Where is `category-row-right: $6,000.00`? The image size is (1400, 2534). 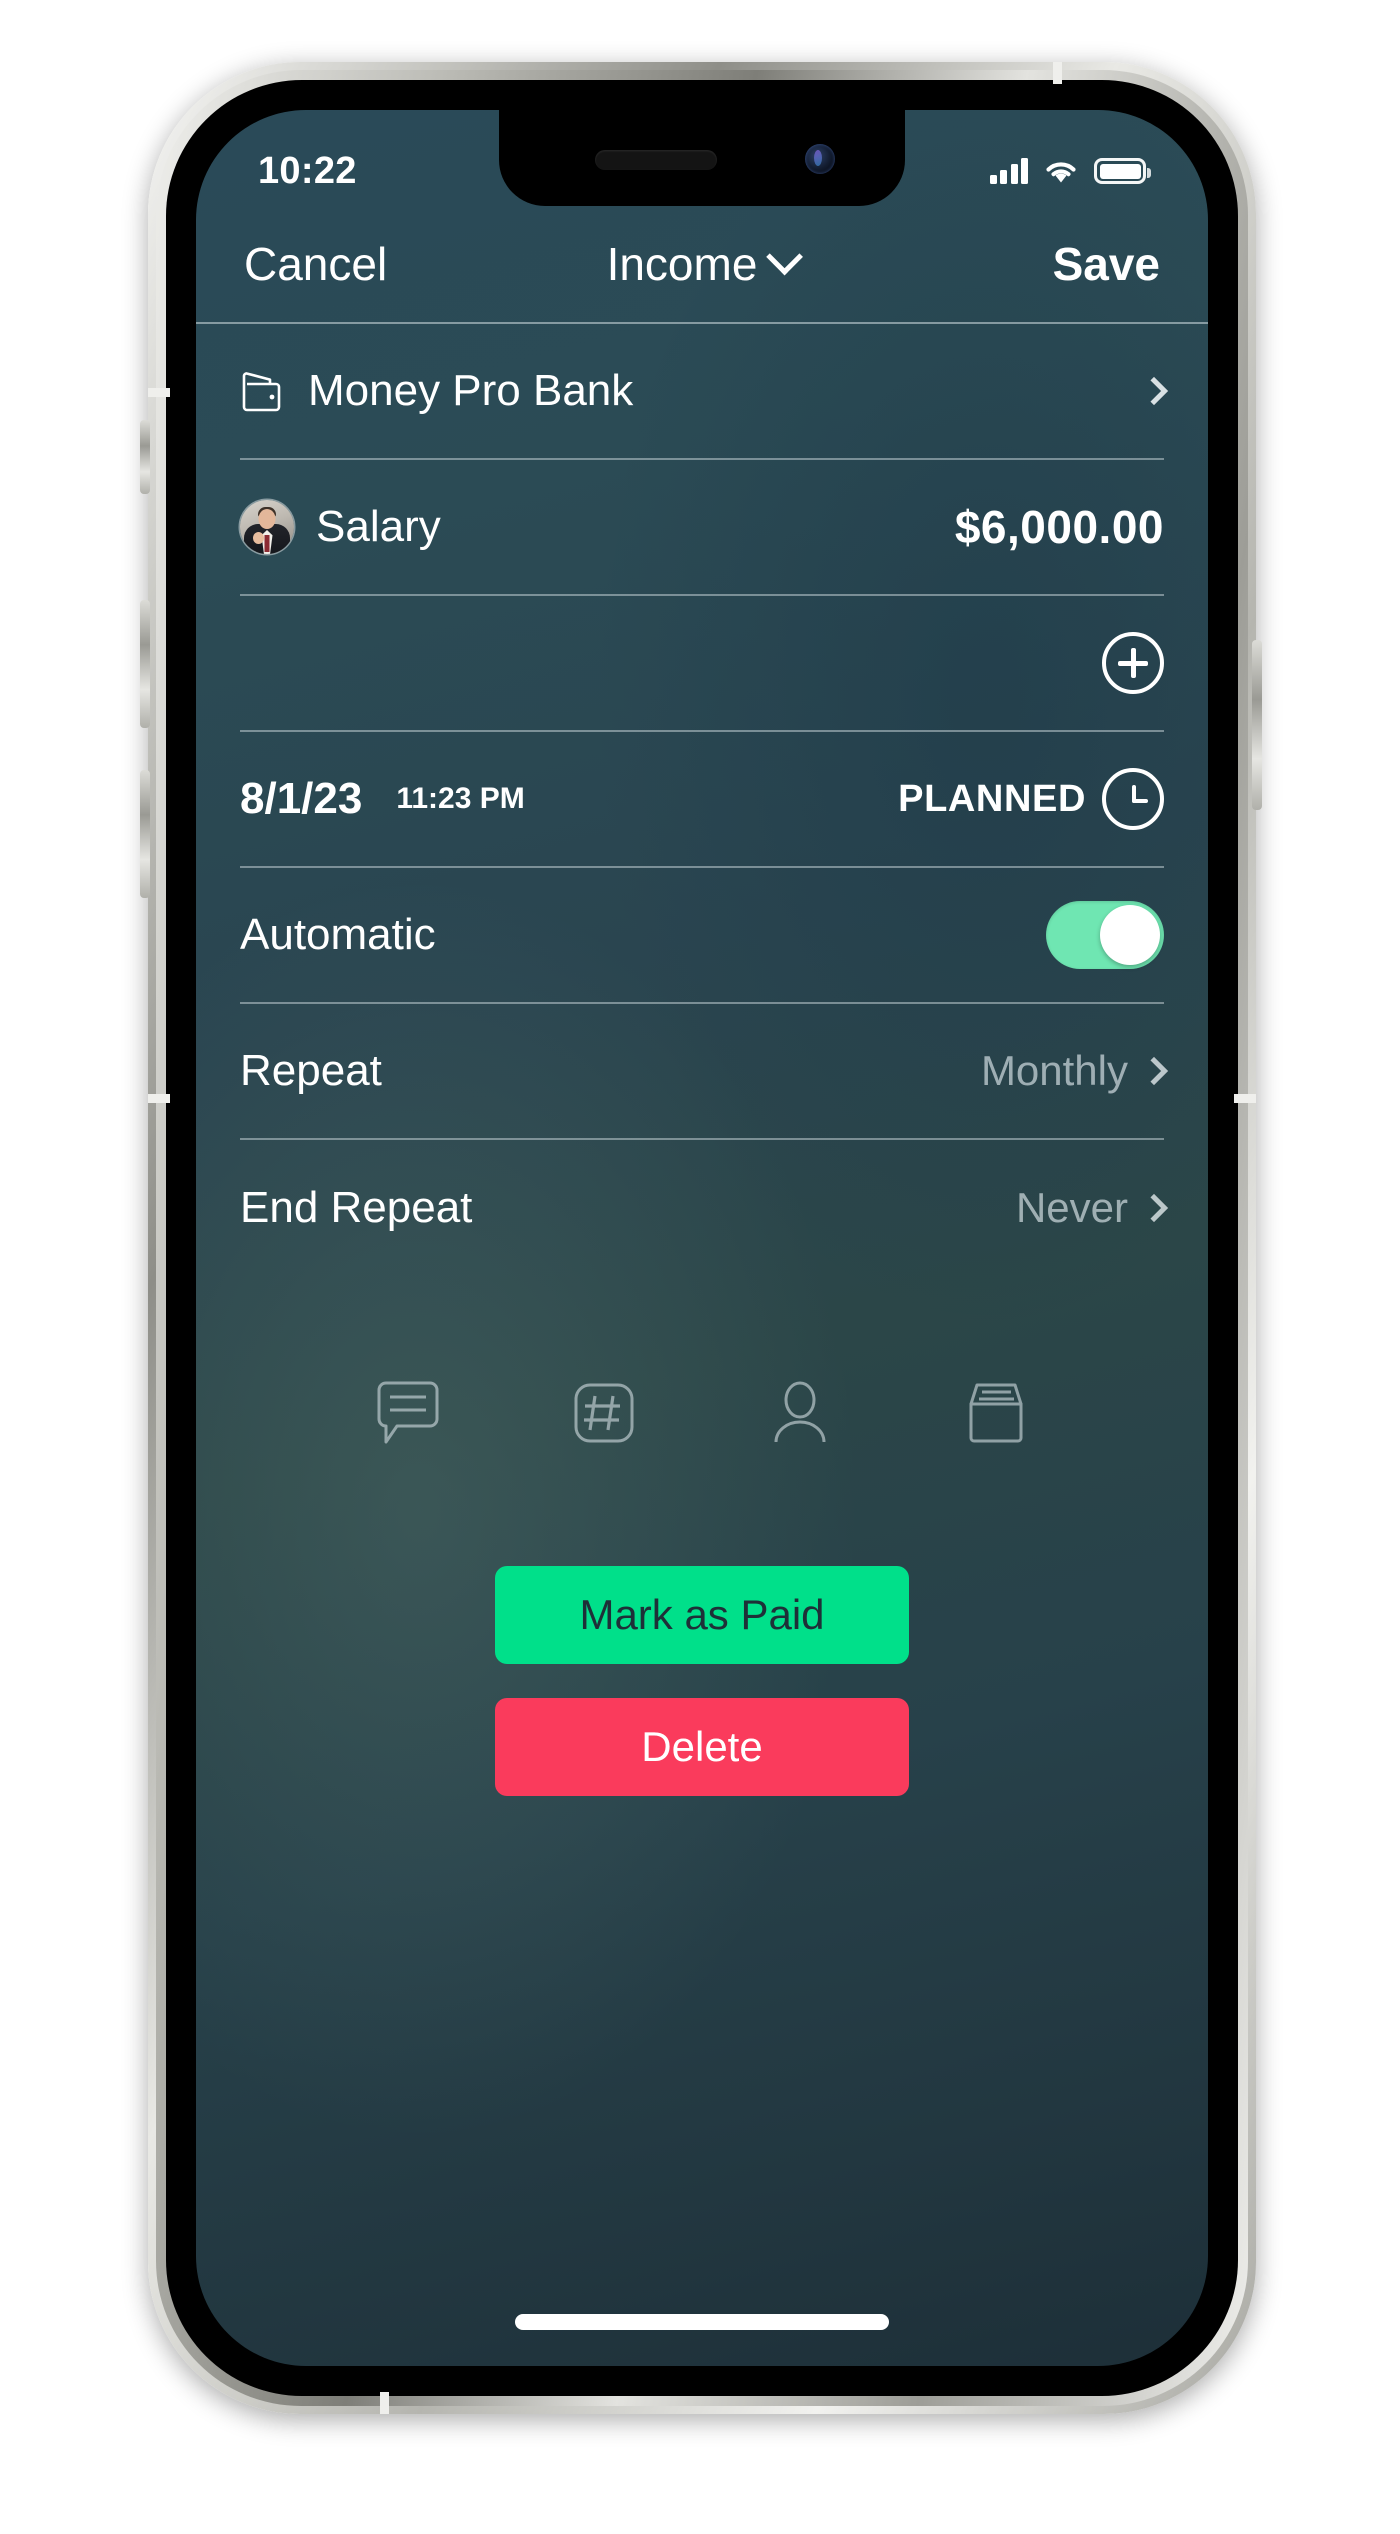
category-row-right: $6,000.00 is located at coordinates (1059, 527).